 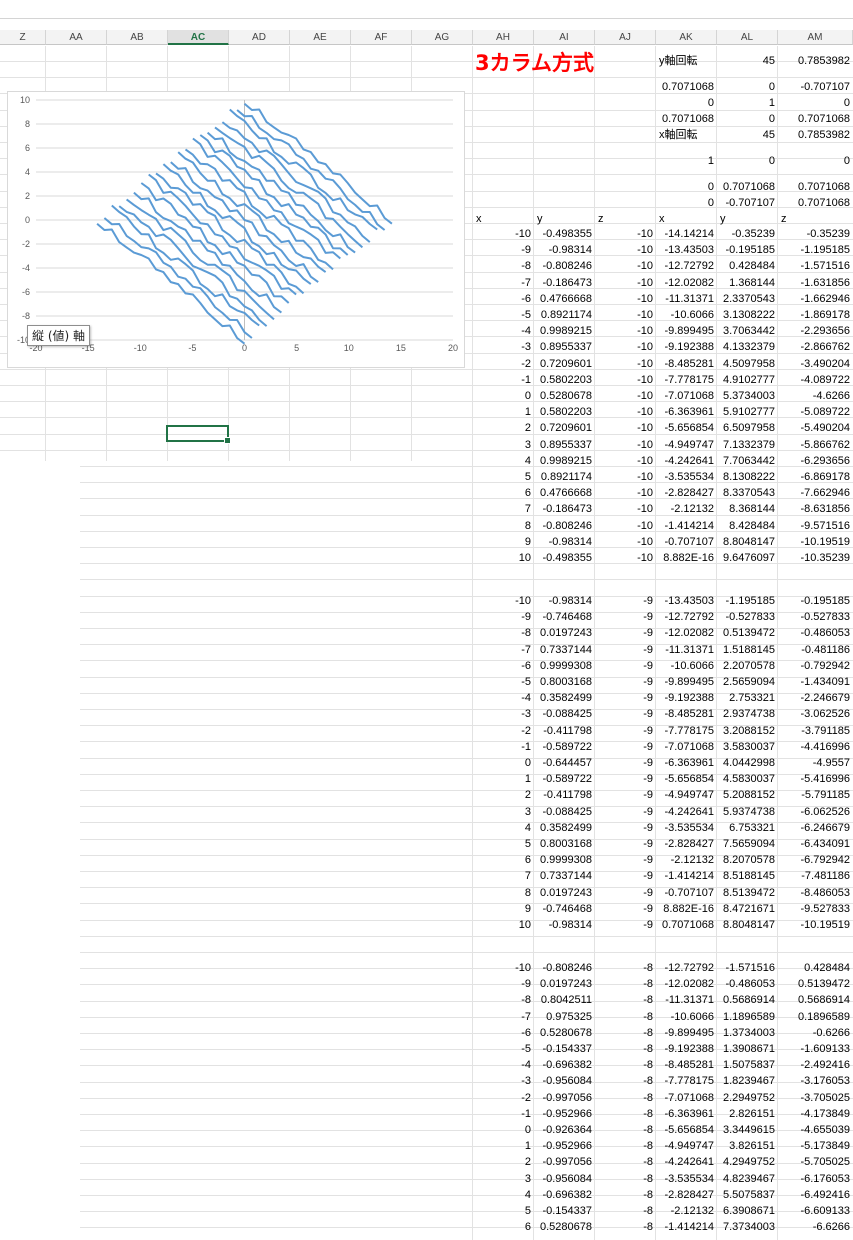 I want to click on table-cell: 7.3734003, so click(x=747, y=1227).